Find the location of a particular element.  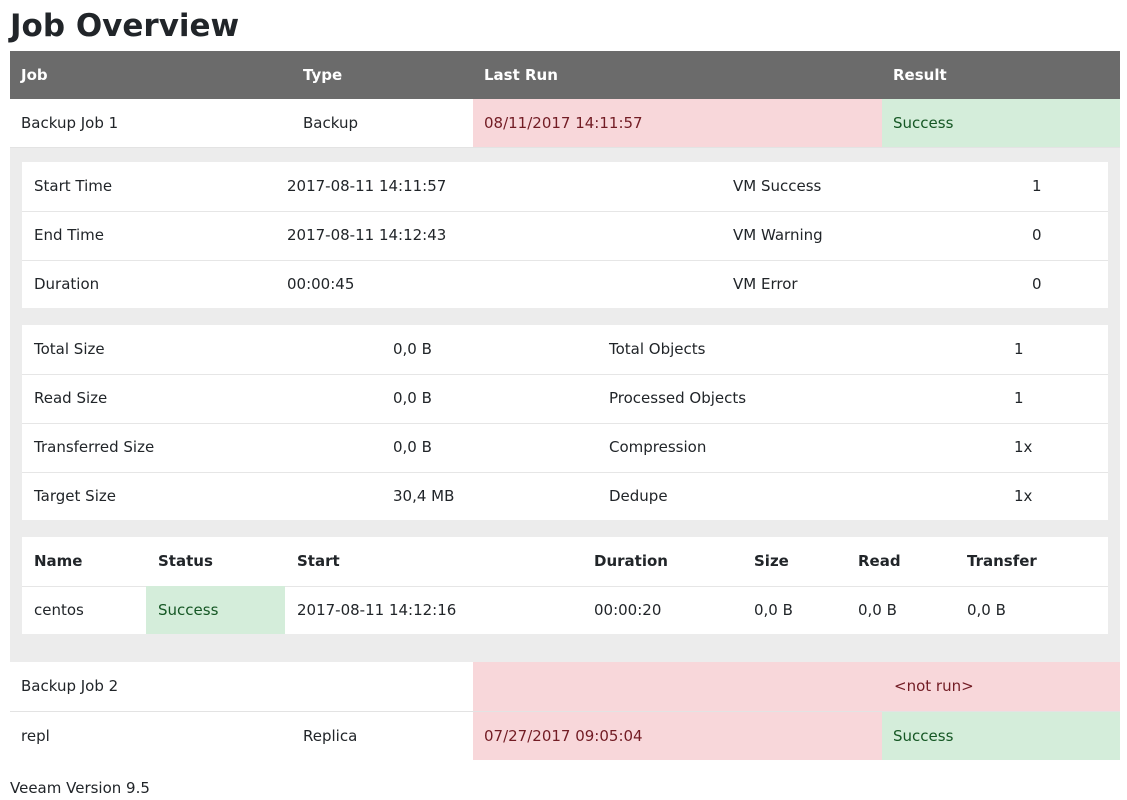

stat-label: Start Time is located at coordinates (73, 186).